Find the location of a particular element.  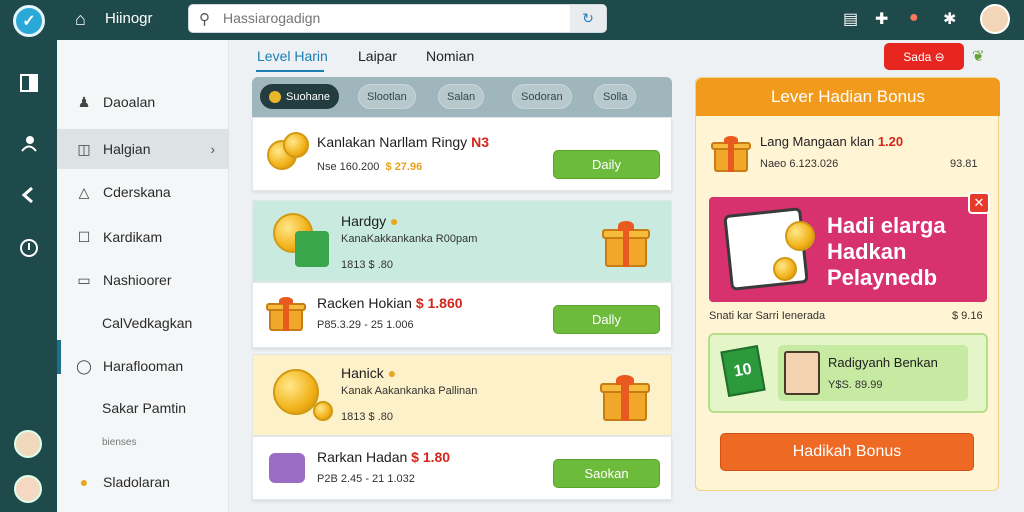

card-description: KanaKakkankanka R00pam is located at coordinates (409, 239).